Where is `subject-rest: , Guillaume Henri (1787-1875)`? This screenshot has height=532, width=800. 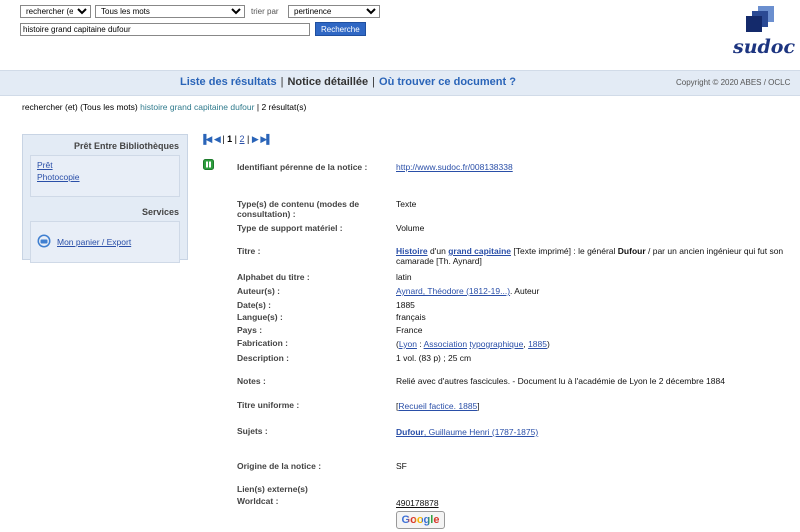
subject-rest: , Guillaume Henri (1787-1875) is located at coordinates (481, 432).